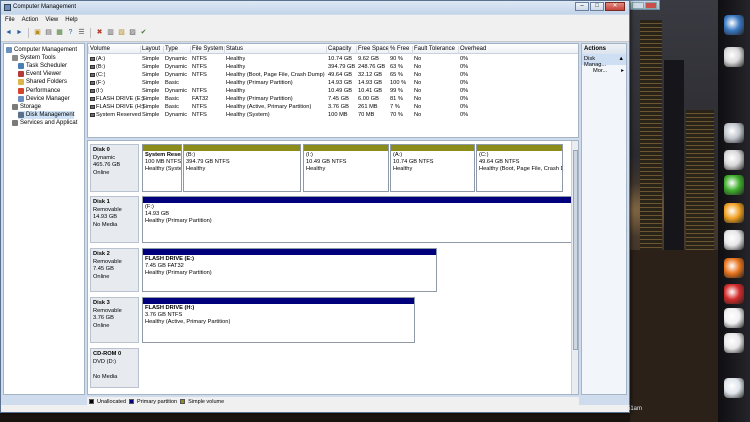  What do you see at coordinates (30, 20) in the screenshot?
I see `menu-action: Action` at bounding box center [30, 20].